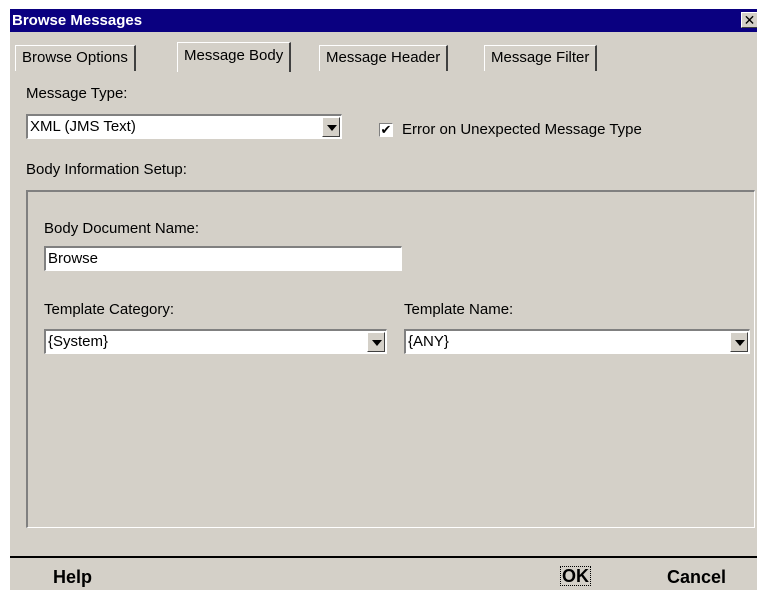 This screenshot has width=757, height=591. Describe the element at coordinates (459, 309) in the screenshot. I see `template-name-label: Template Name:` at that location.